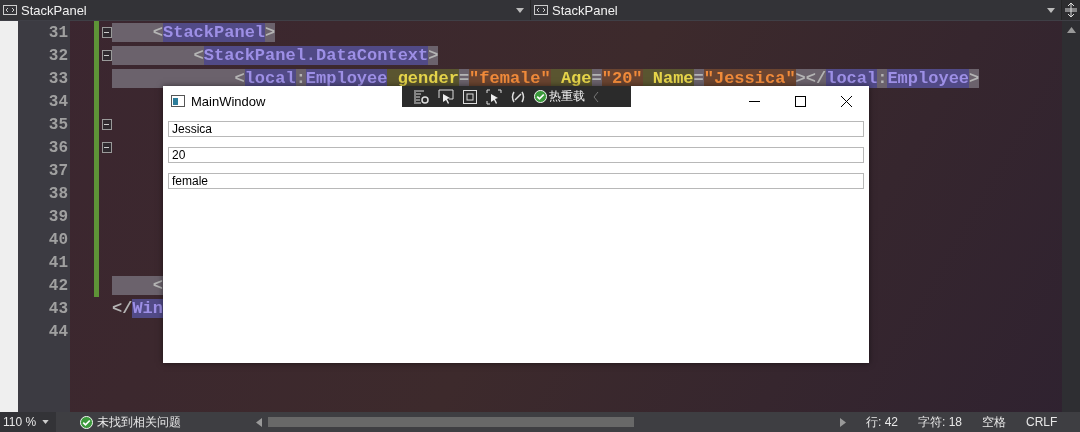 This screenshot has height=432, width=1080. What do you see at coordinates (58, 286) in the screenshot?
I see `line-number: 42` at bounding box center [58, 286].